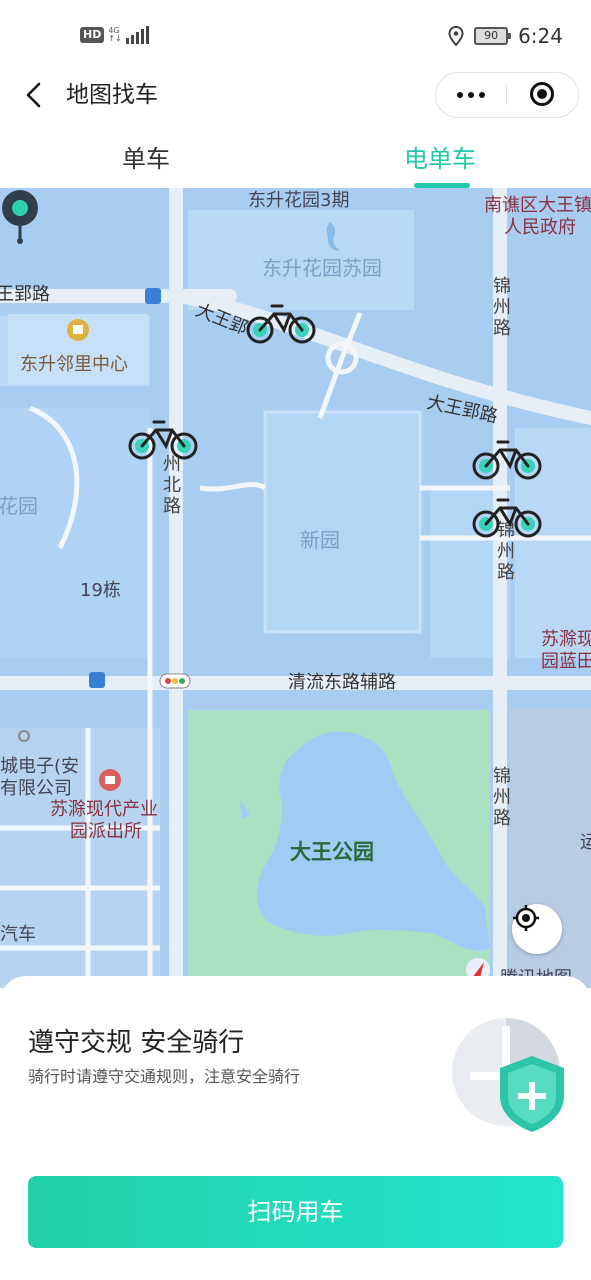 The image size is (591, 1280). I want to click on safety-title: 遵守交规 安全骑行, so click(136, 1043).